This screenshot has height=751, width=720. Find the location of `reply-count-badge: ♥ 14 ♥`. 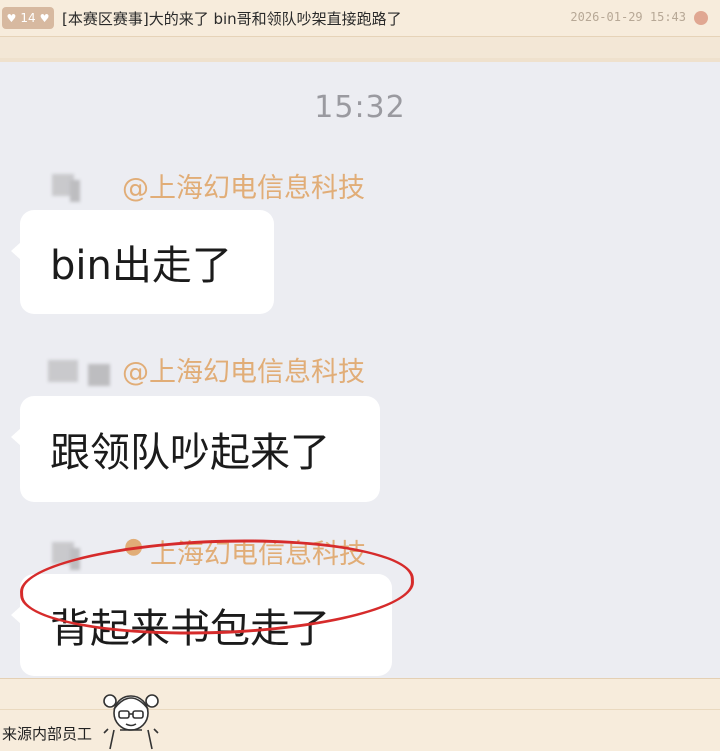

reply-count-badge: ♥ 14 ♥ is located at coordinates (28, 18).